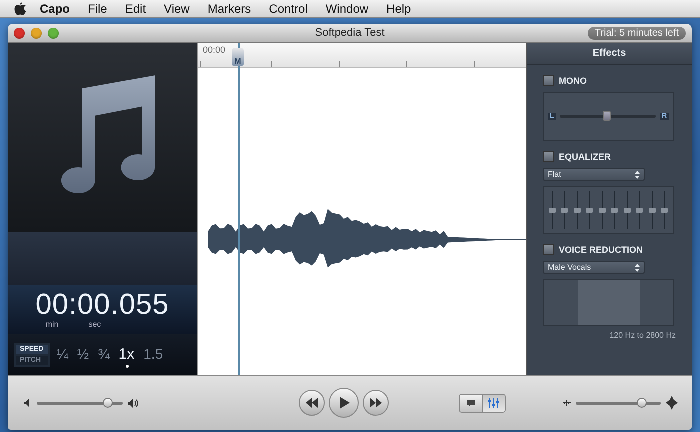 Image resolution: width=700 pixels, height=432 pixels. I want to click on preset-dropdown: Flat, so click(594, 174).